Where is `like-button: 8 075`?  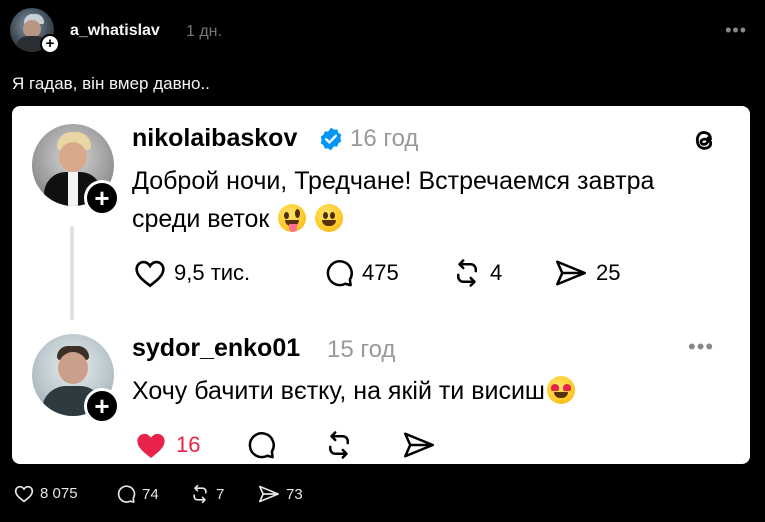
like-button: 8 075 is located at coordinates (46, 493).